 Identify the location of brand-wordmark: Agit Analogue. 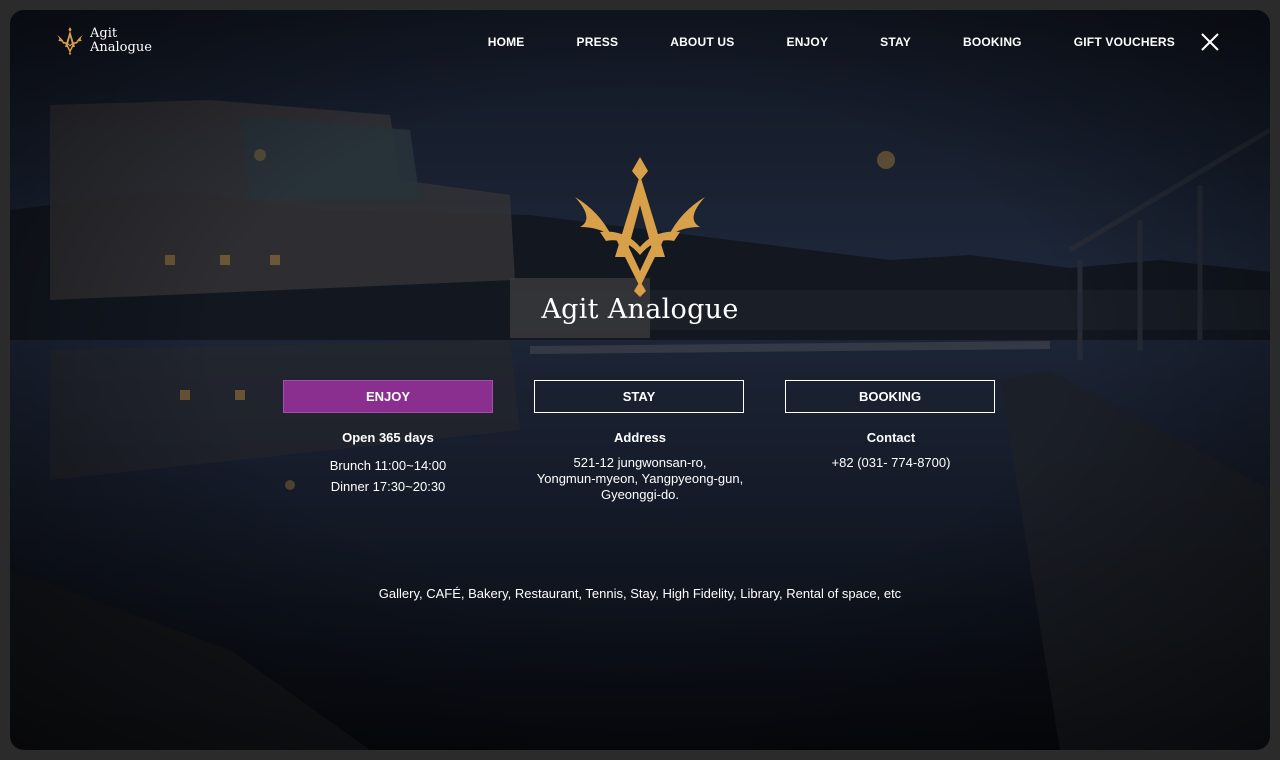
(121, 41).